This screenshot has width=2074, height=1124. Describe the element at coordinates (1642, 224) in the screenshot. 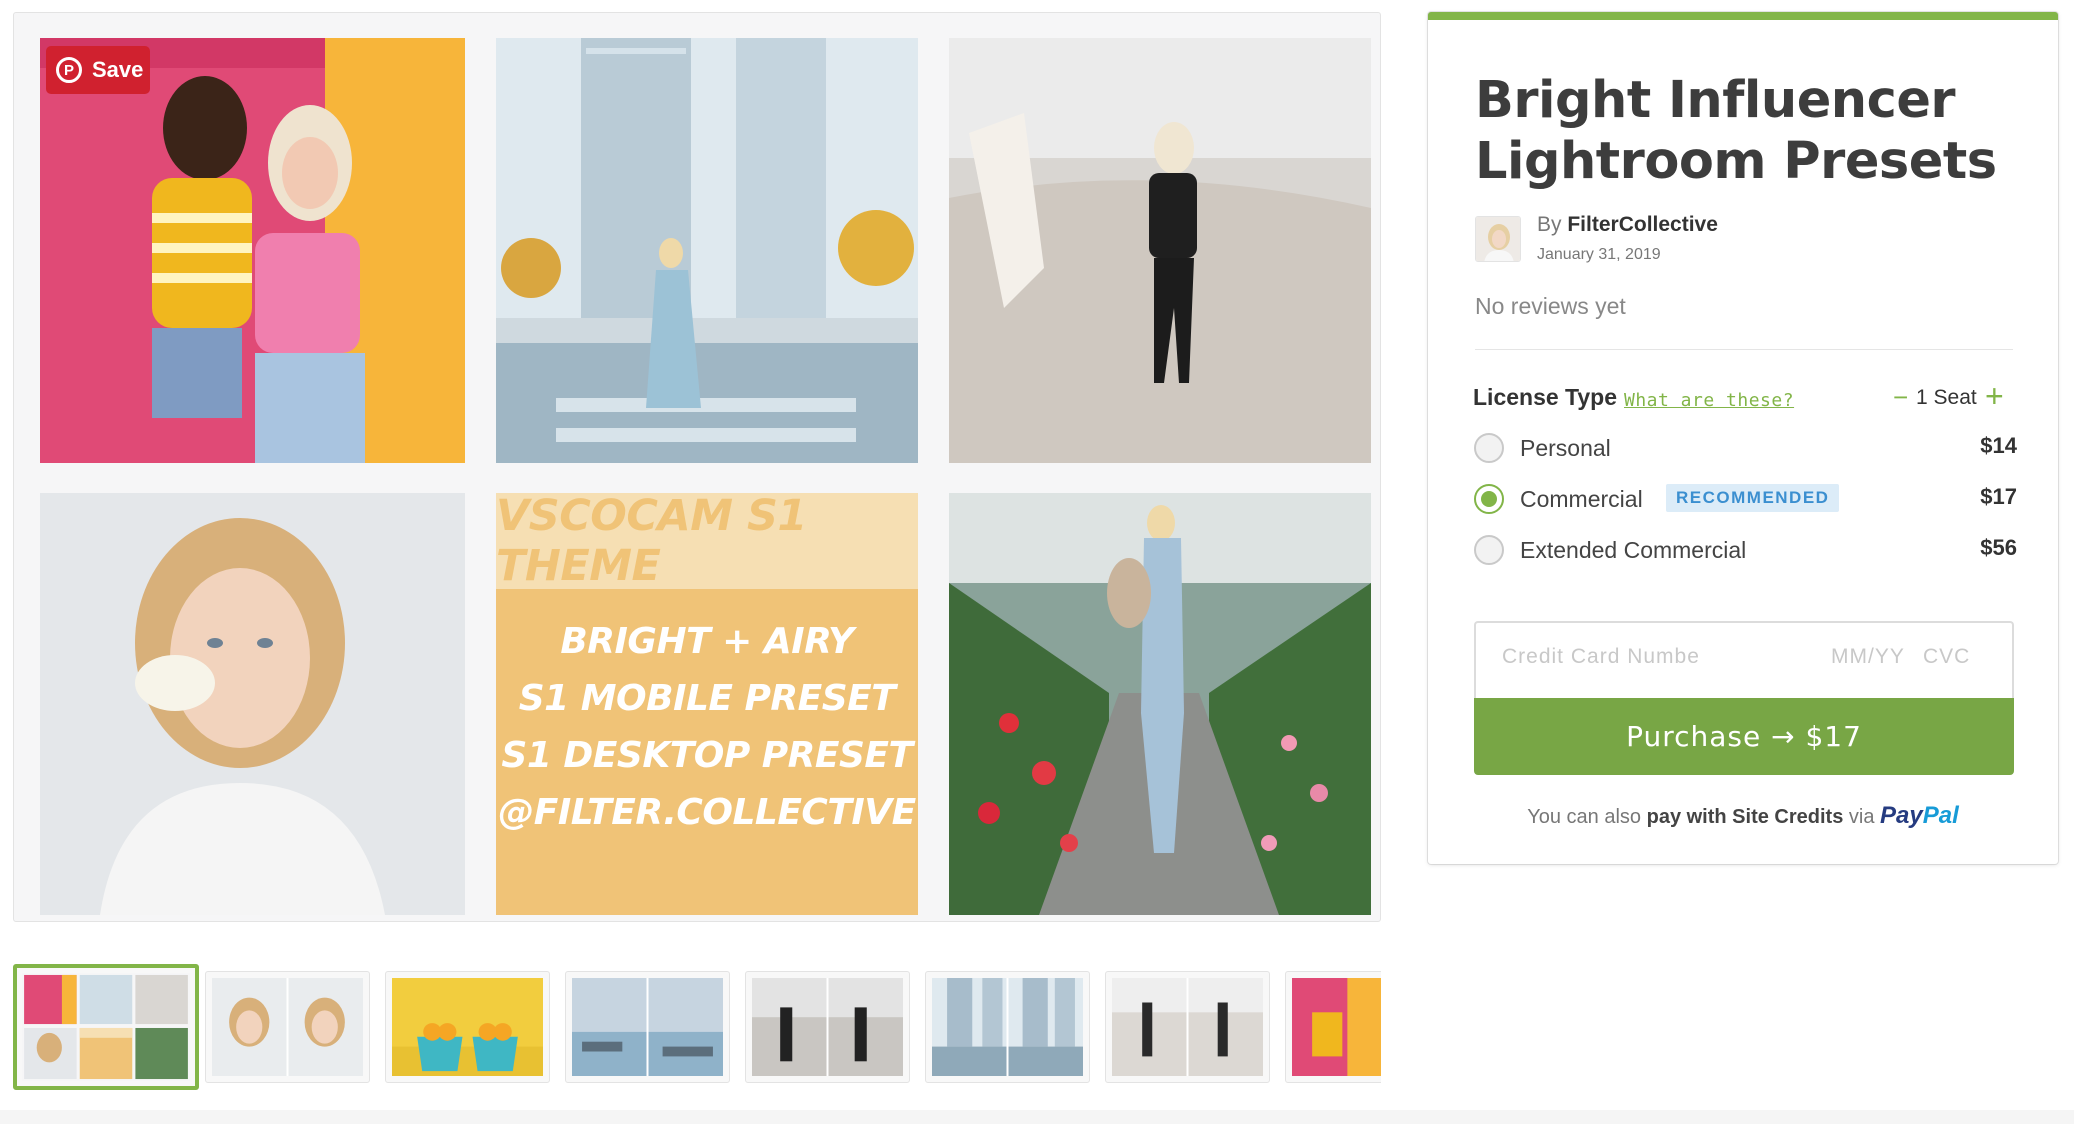

I see `author-link: FilterCollective` at that location.